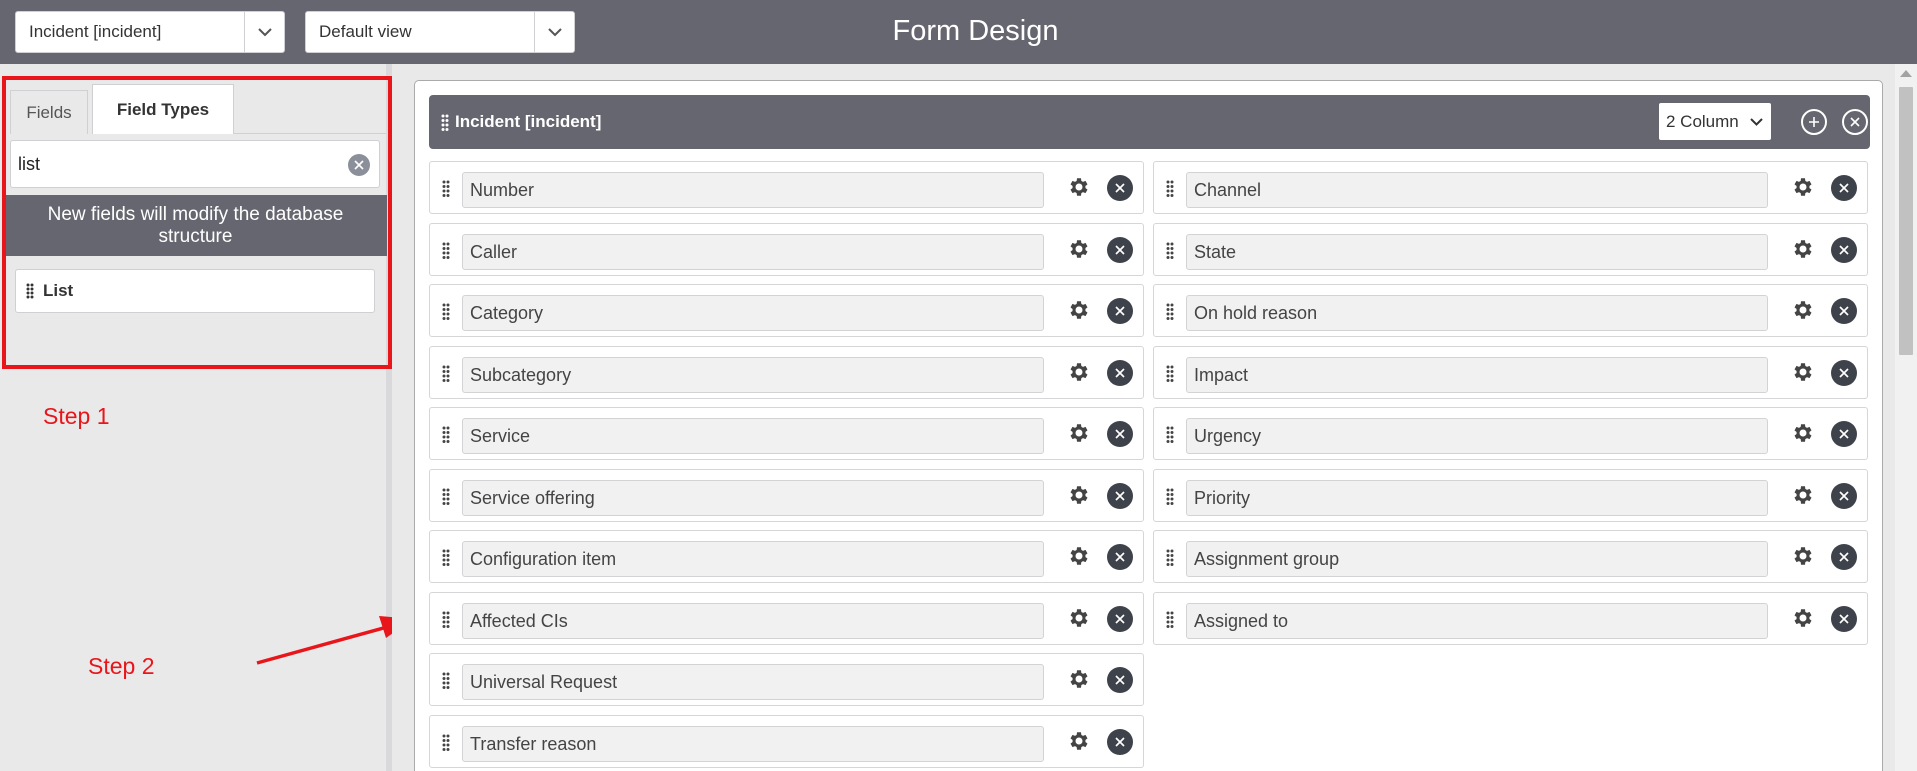  What do you see at coordinates (1477, 251) in the screenshot?
I see `field-label: State` at bounding box center [1477, 251].